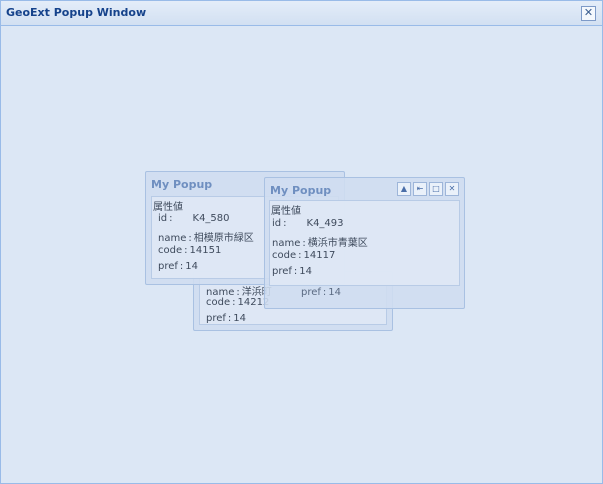 The width and height of the screenshot is (603, 484). Describe the element at coordinates (211, 218) in the screenshot. I see `attr-value: K4_580` at that location.